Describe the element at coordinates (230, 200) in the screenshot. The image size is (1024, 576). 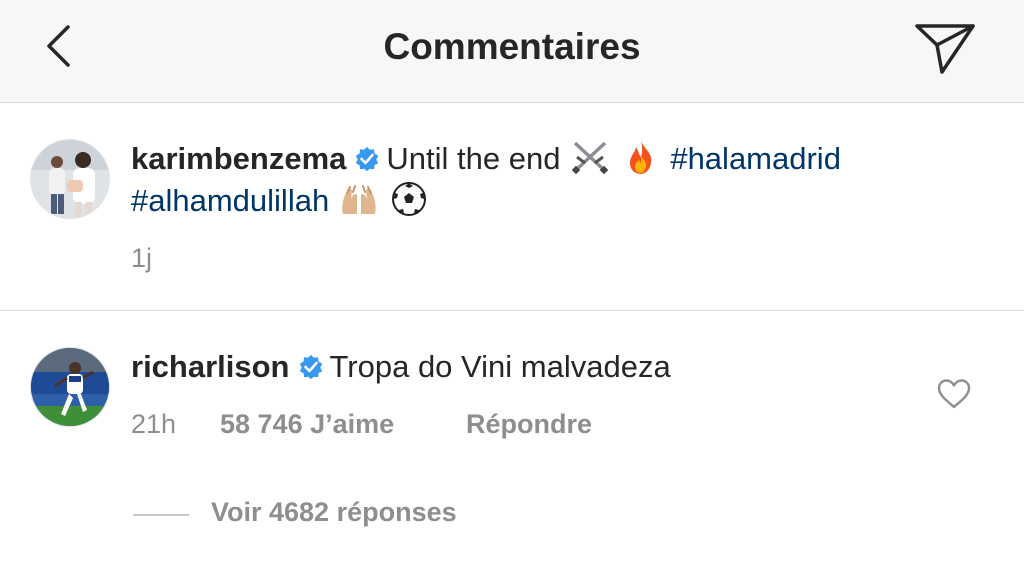
I see `hashtag-link: #alhamdulillah` at that location.